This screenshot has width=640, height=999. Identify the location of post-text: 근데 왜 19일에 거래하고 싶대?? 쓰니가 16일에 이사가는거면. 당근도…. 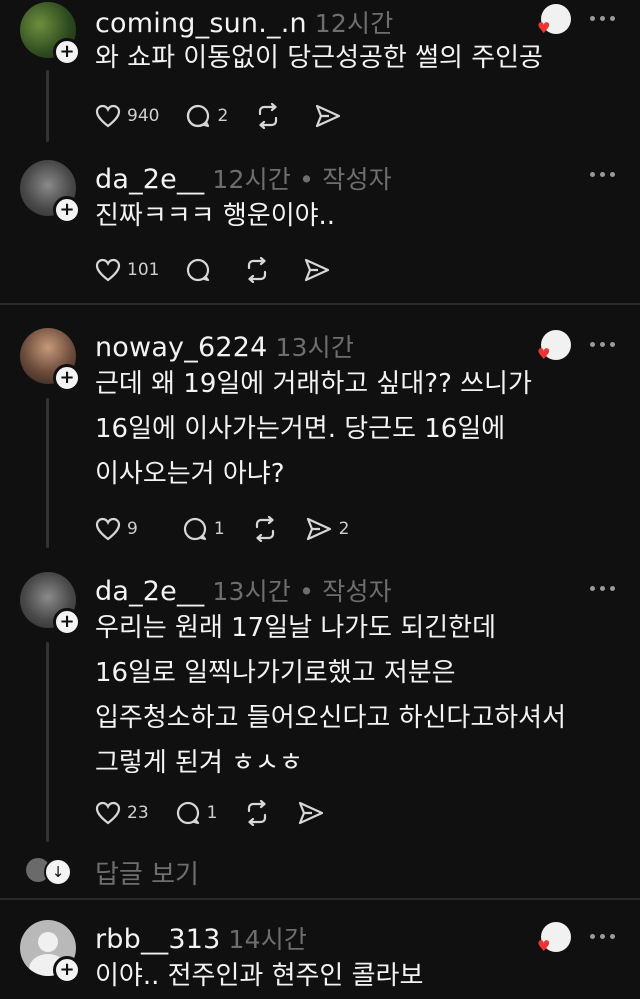
(313, 429).